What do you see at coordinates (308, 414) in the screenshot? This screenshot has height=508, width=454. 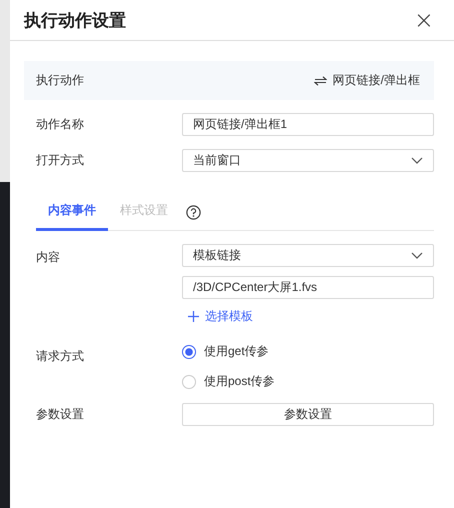 I see `parameter-settings-button: 参数设置` at bounding box center [308, 414].